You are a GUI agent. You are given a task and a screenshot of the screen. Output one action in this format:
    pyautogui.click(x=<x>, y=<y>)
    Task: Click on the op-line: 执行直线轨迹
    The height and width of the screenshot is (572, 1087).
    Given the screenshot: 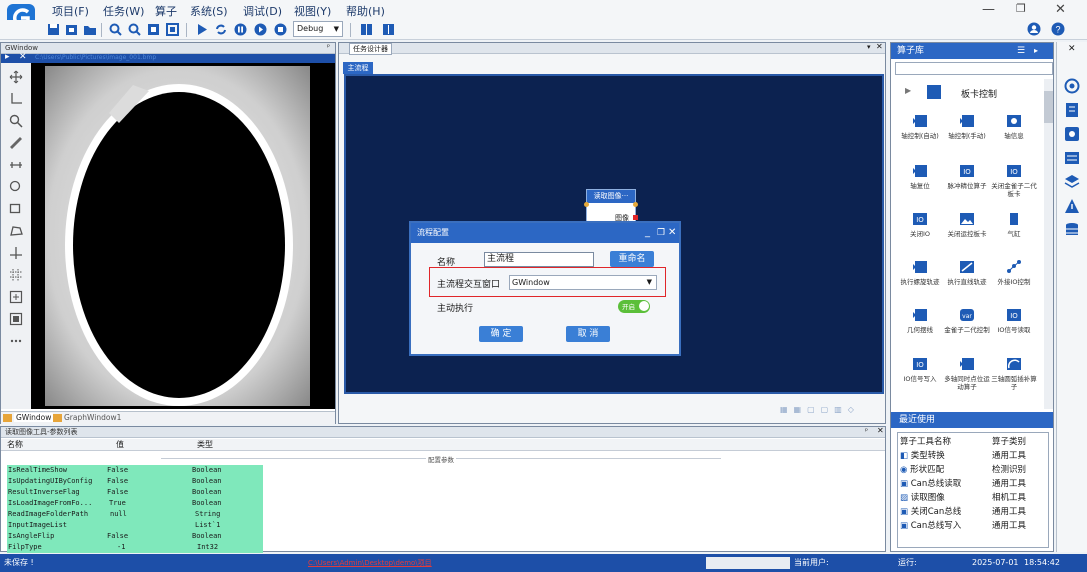 What is the action you would take?
    pyautogui.click(x=967, y=272)
    